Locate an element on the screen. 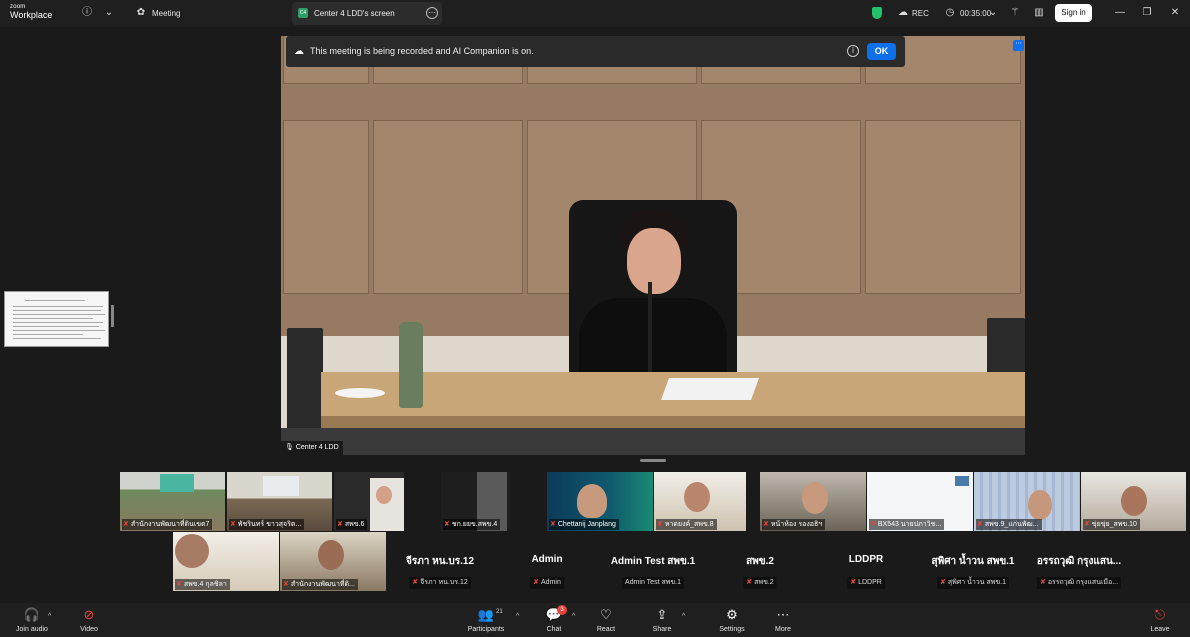 The image size is (1190, 637). brand-line2: Workplace is located at coordinates (31, 15).